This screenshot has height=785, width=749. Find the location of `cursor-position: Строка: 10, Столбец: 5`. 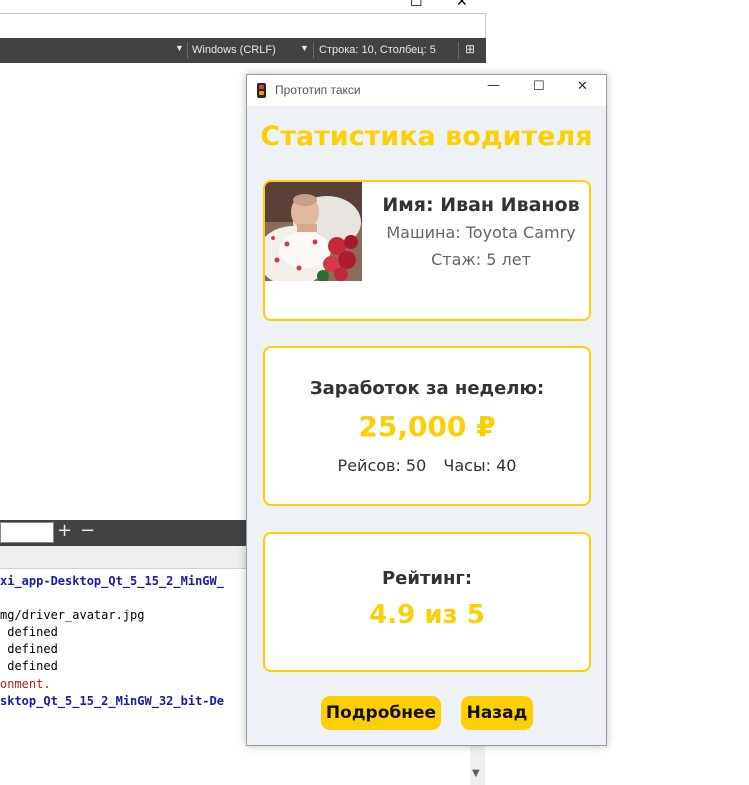

cursor-position: Строка: 10, Столбец: 5 is located at coordinates (377, 50).